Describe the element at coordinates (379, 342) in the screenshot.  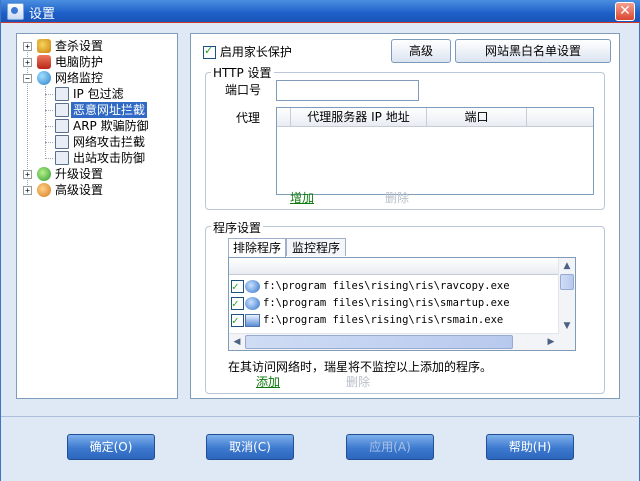
I see `hscroll-thumb` at that location.